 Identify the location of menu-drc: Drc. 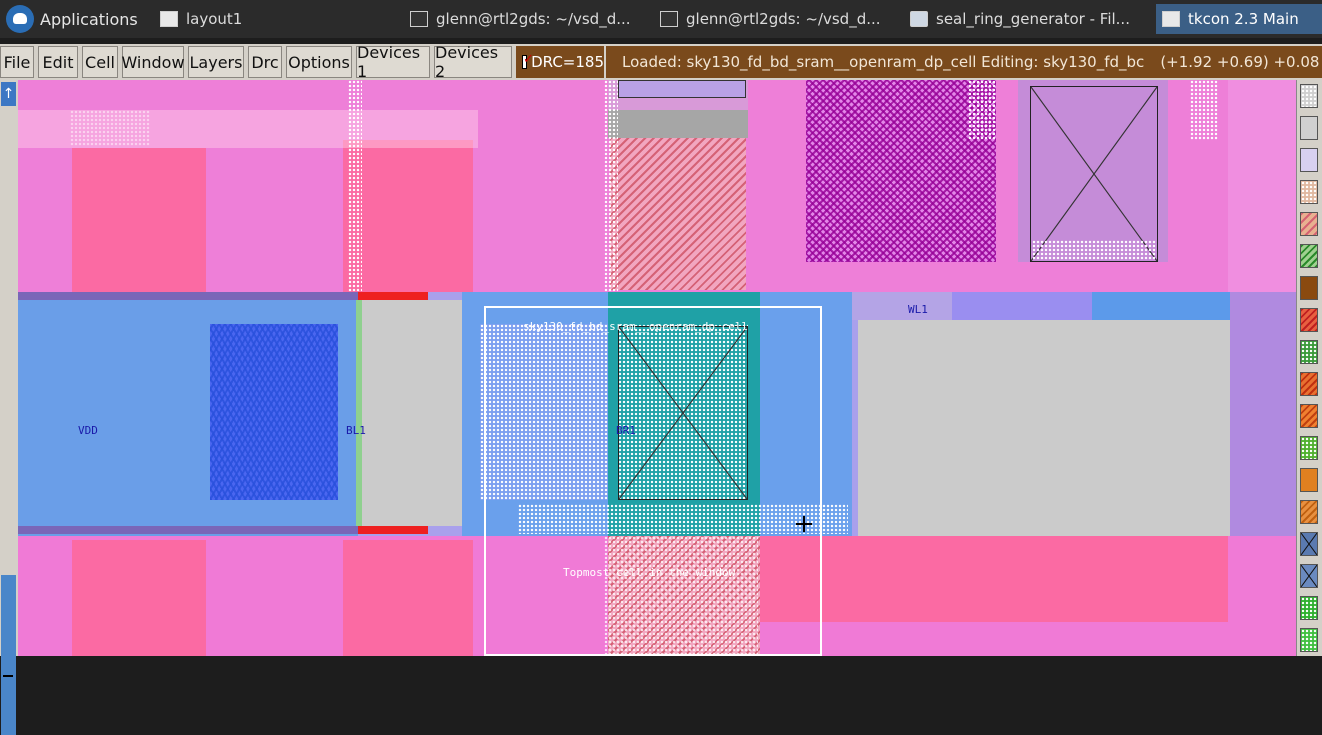
(265, 62).